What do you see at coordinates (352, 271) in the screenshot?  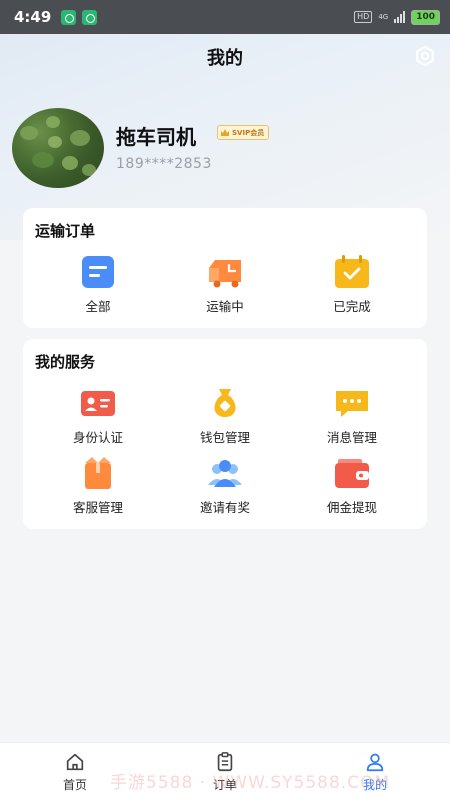 I see `calendar-check-icon` at bounding box center [352, 271].